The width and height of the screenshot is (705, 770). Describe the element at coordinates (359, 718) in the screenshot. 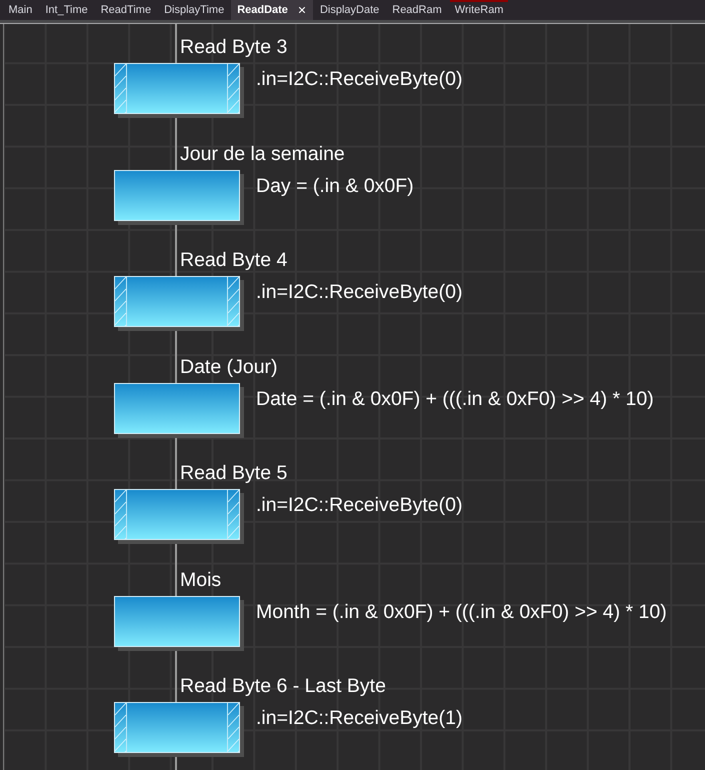

I see `step-code: .in=I2C::ReceiveByte(1)` at that location.